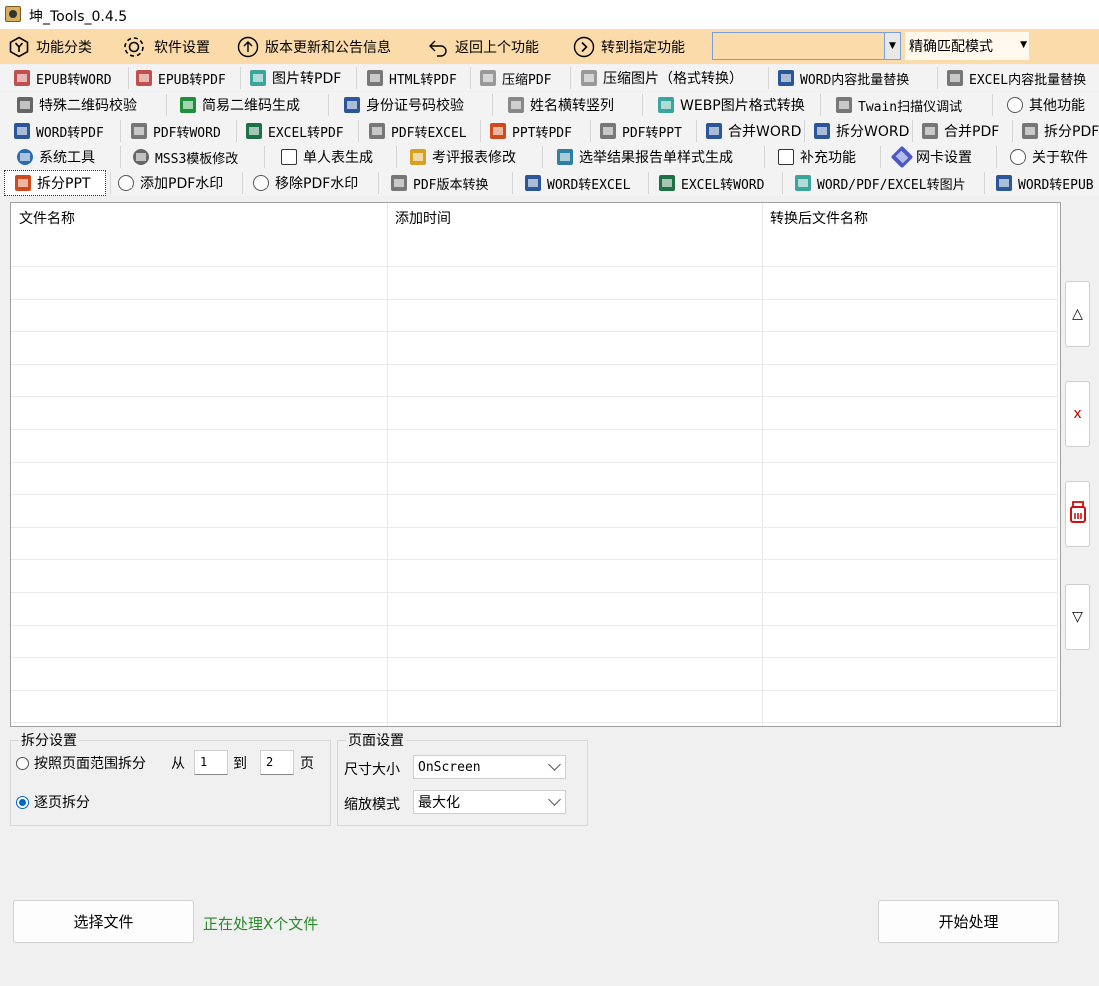 Image resolution: width=1099 pixels, height=986 pixels. Describe the element at coordinates (376, 740) in the screenshot. I see `page-settings-title: 页面设置` at that location.